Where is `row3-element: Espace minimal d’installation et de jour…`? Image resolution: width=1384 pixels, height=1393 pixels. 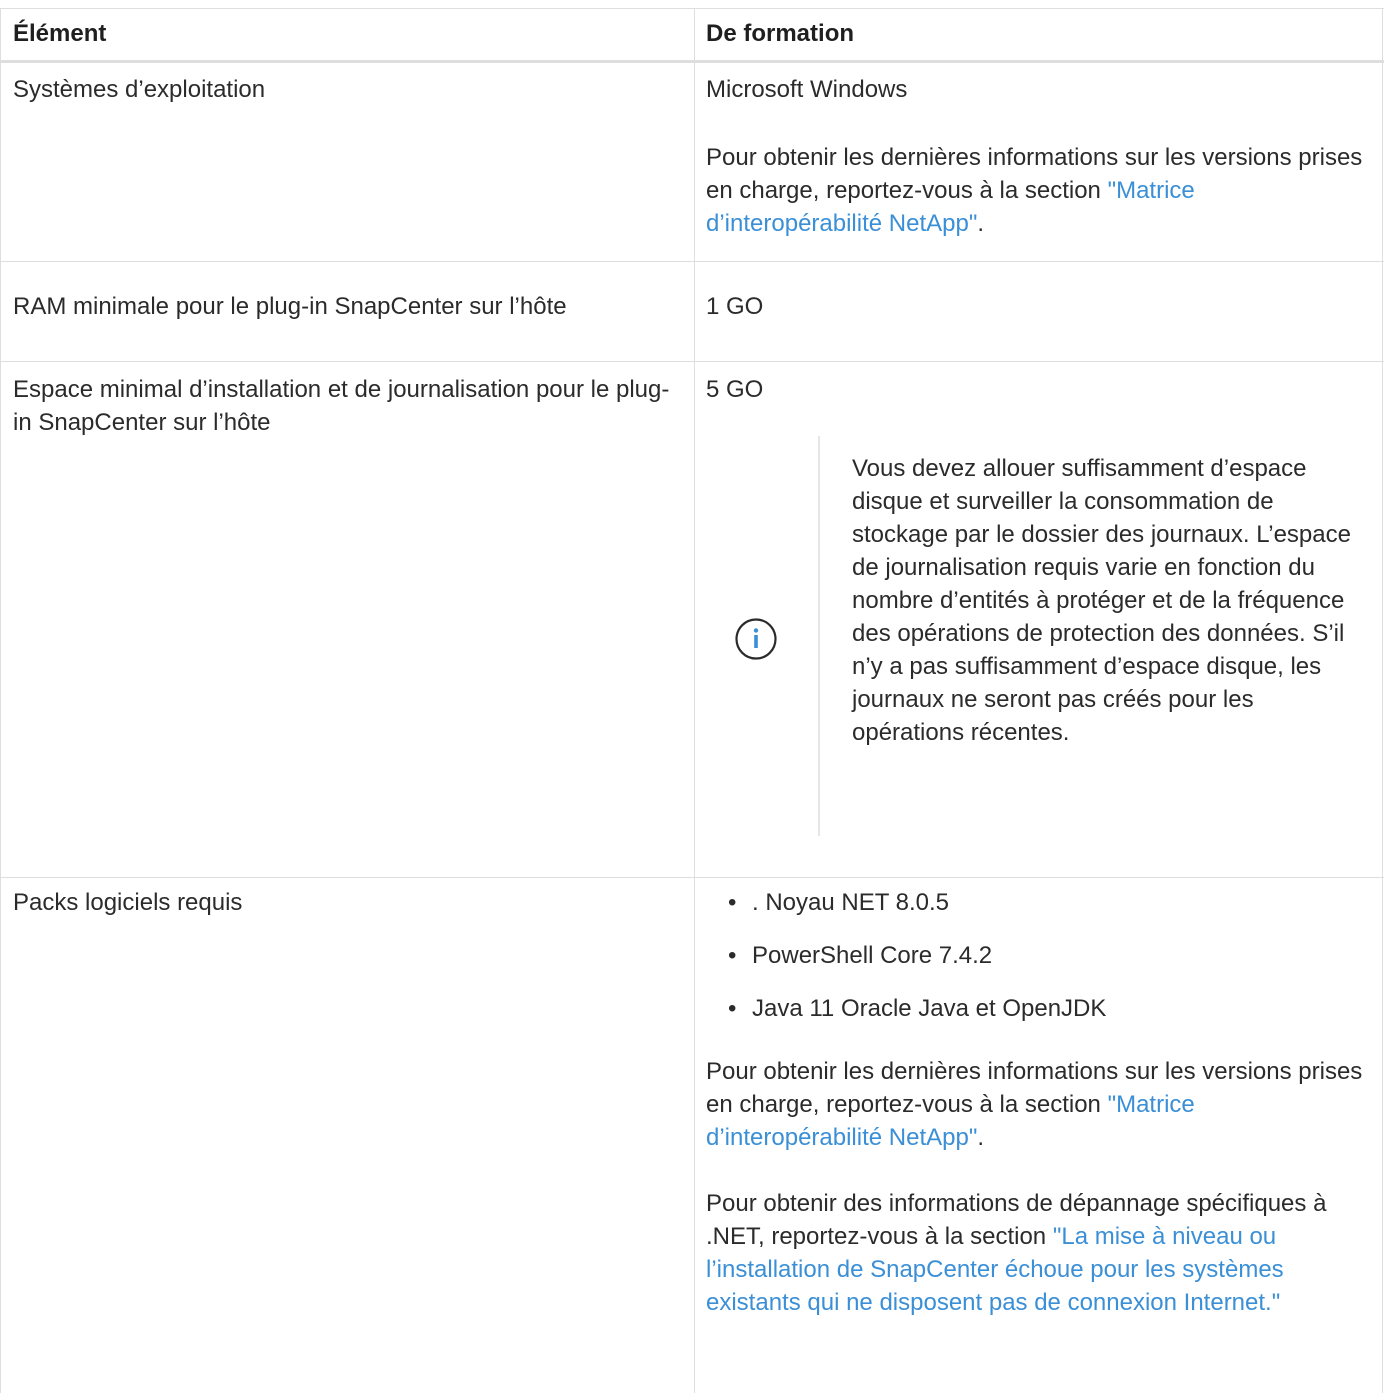
row3-element: Espace minimal d’installation et de jour… is located at coordinates (341, 406).